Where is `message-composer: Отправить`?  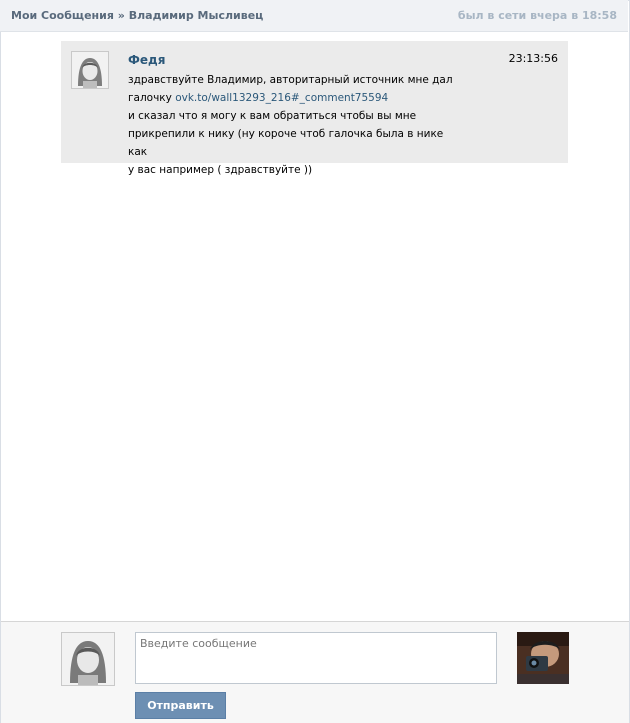 message-composer: Отправить is located at coordinates (315, 672).